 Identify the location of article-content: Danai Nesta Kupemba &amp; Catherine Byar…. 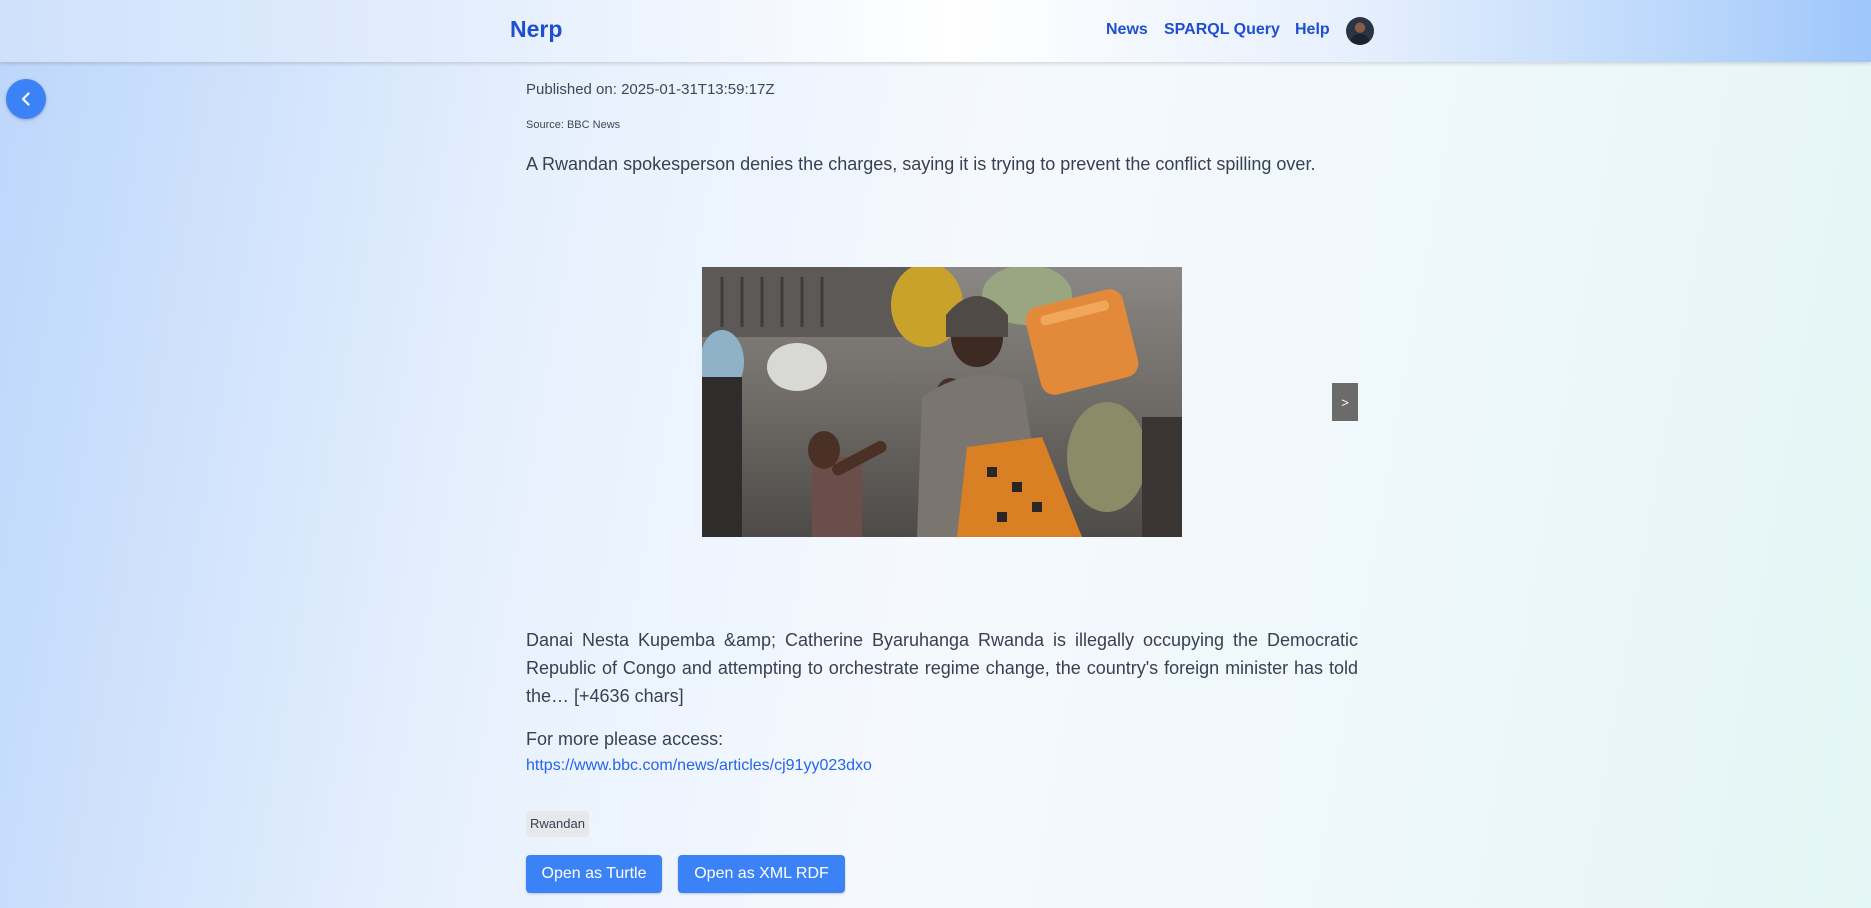
(942, 668).